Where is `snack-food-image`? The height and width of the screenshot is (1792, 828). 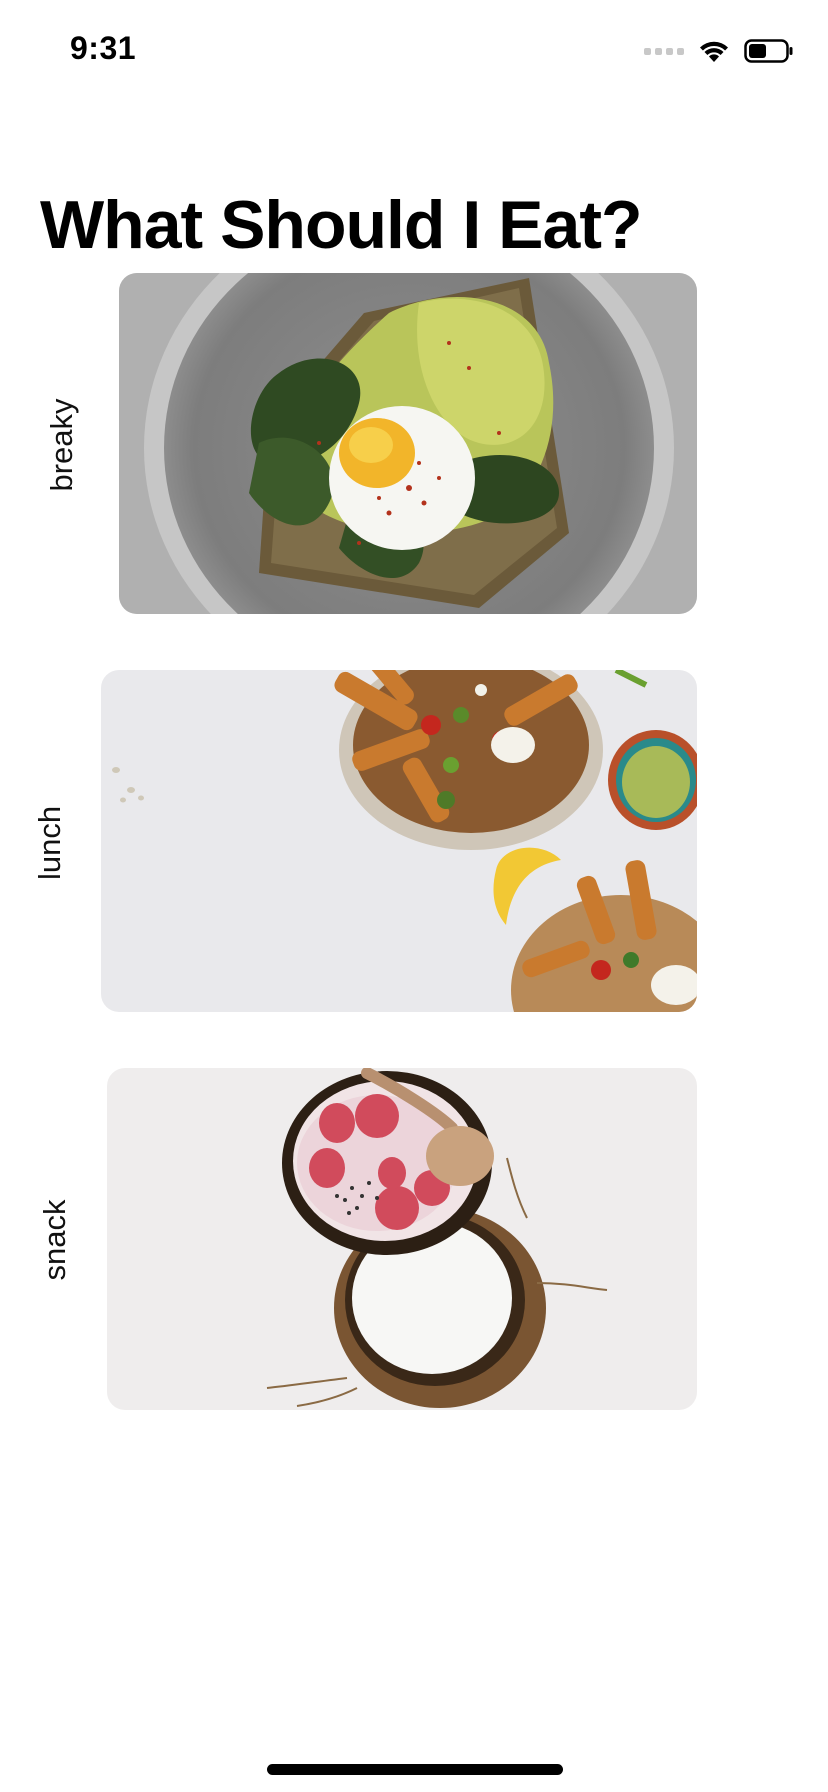 snack-food-image is located at coordinates (402, 1239).